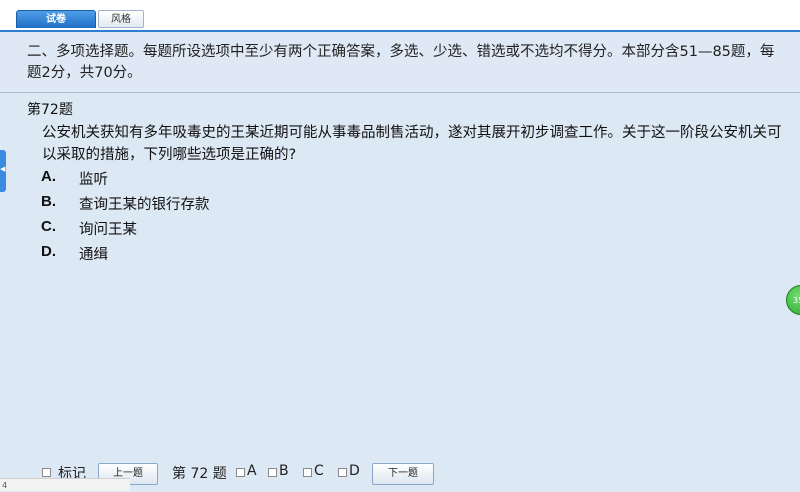 This screenshot has height=492, width=800. I want to click on option-letter: D., so click(48, 251).